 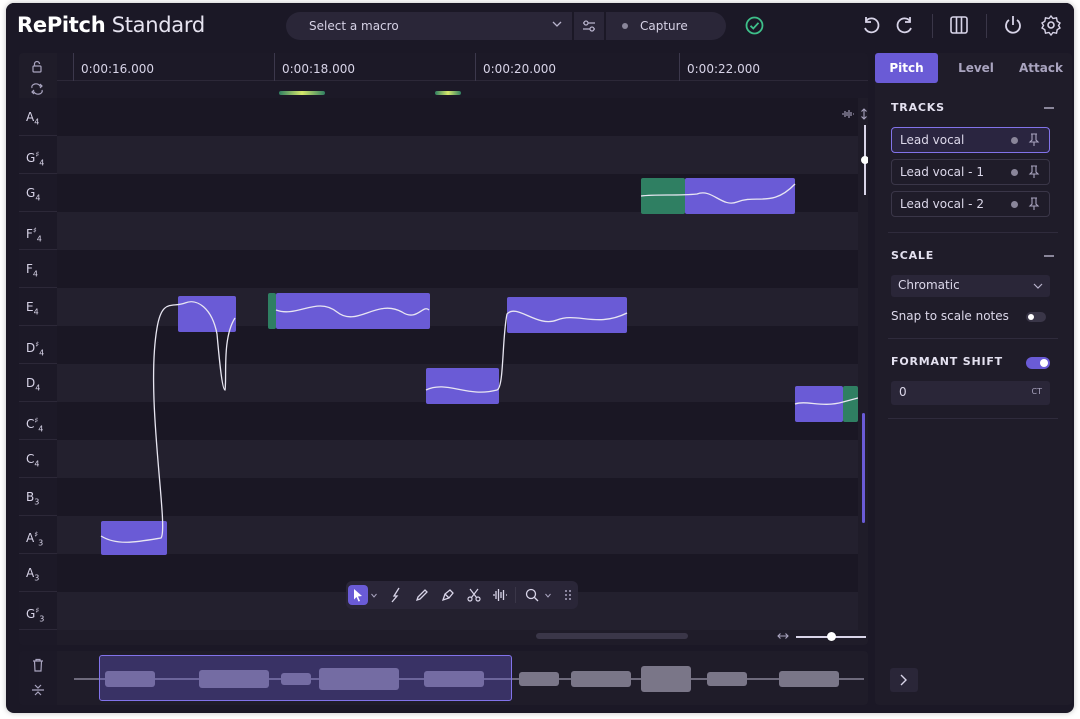 I want to click on piano-key: B3, so click(x=38, y=497).